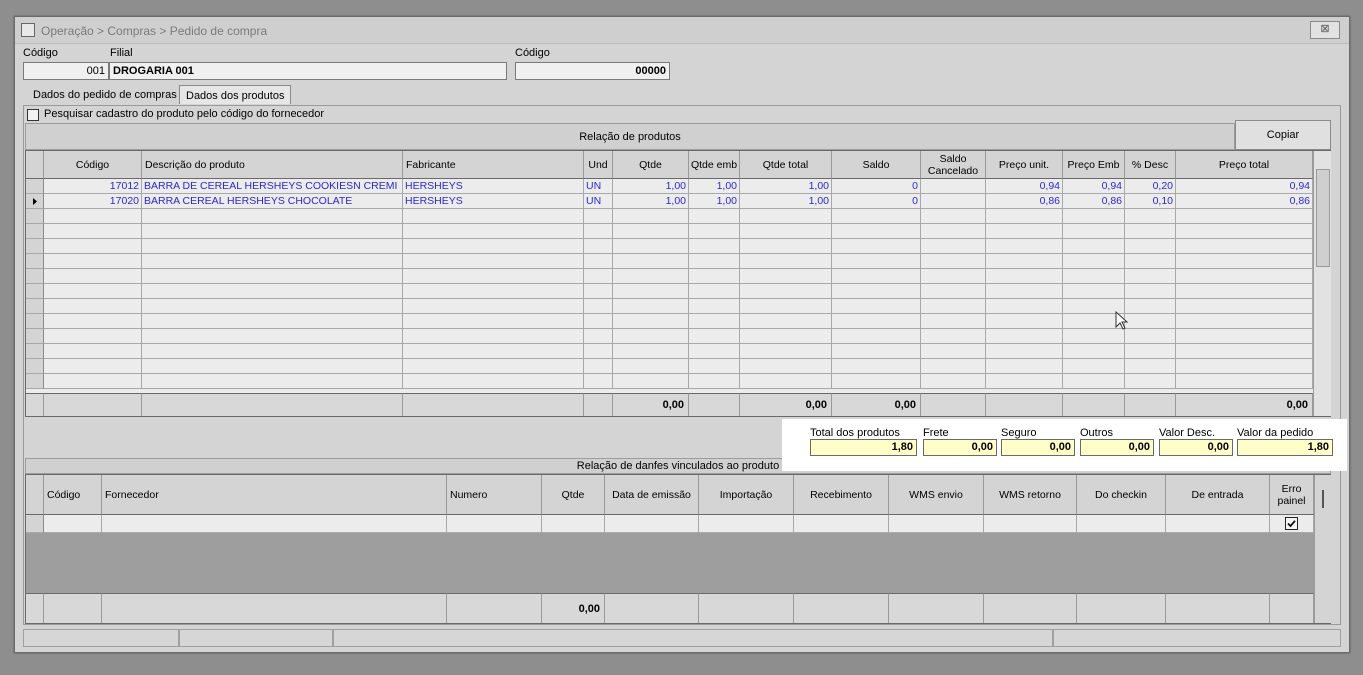 The width and height of the screenshot is (1363, 675). I want to click on danfe-column-header-7: Recebimento, so click(841, 495).